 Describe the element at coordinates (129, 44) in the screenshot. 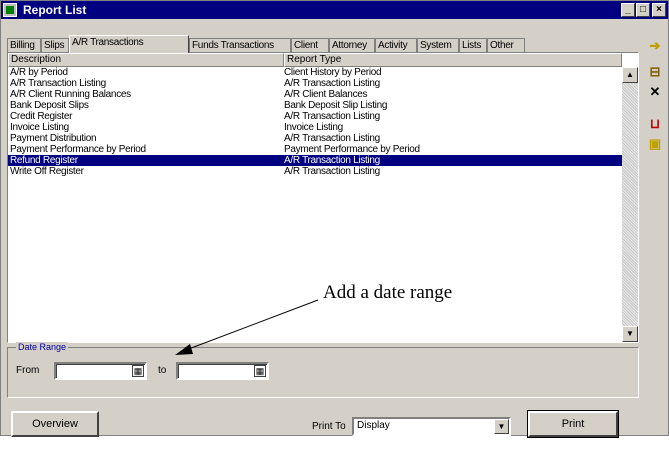

I see `tab-ar-transactions: A/R Transactions` at that location.